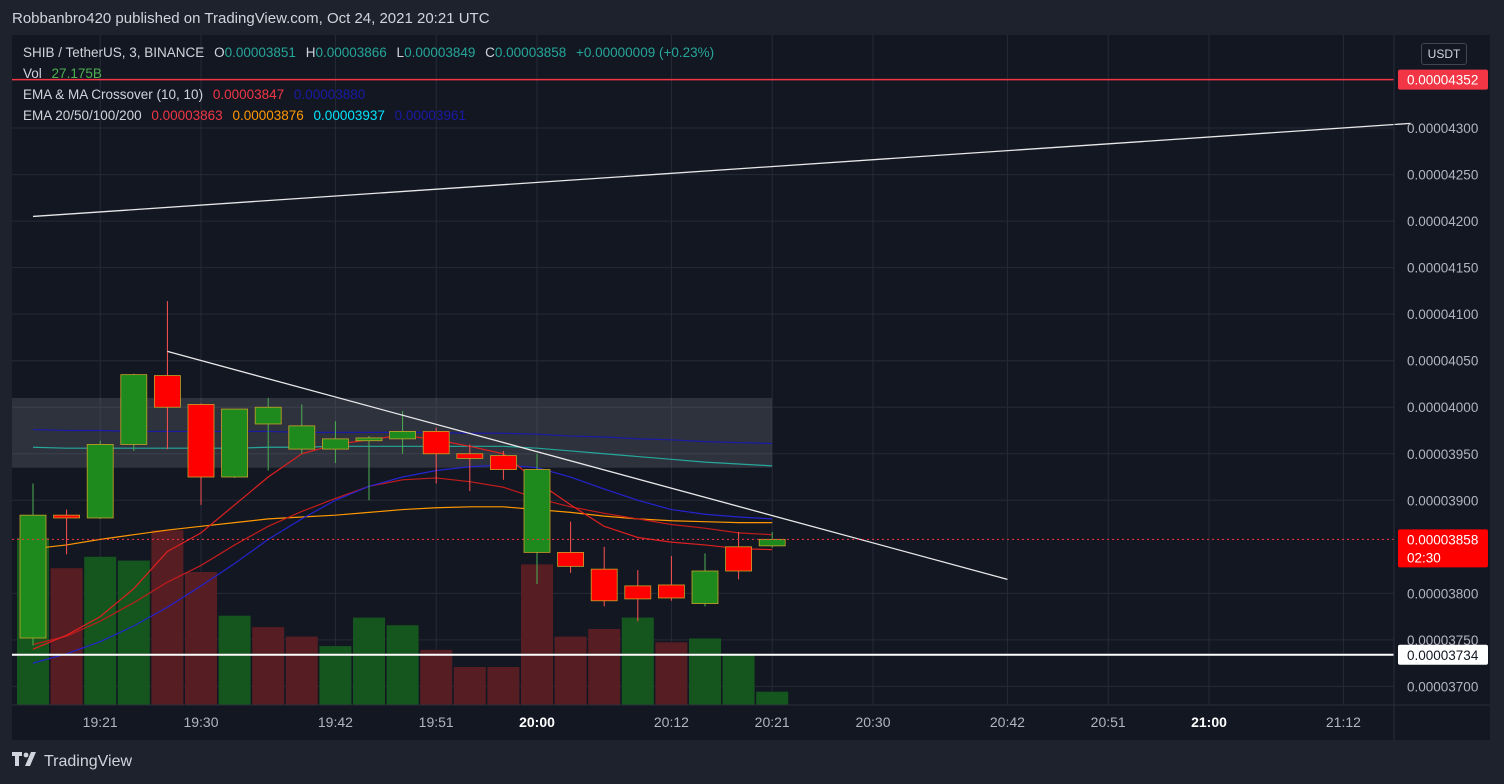 Image resolution: width=1504 pixels, height=784 pixels. What do you see at coordinates (872, 722) in the screenshot?
I see `x-tick-label: 20:30` at bounding box center [872, 722].